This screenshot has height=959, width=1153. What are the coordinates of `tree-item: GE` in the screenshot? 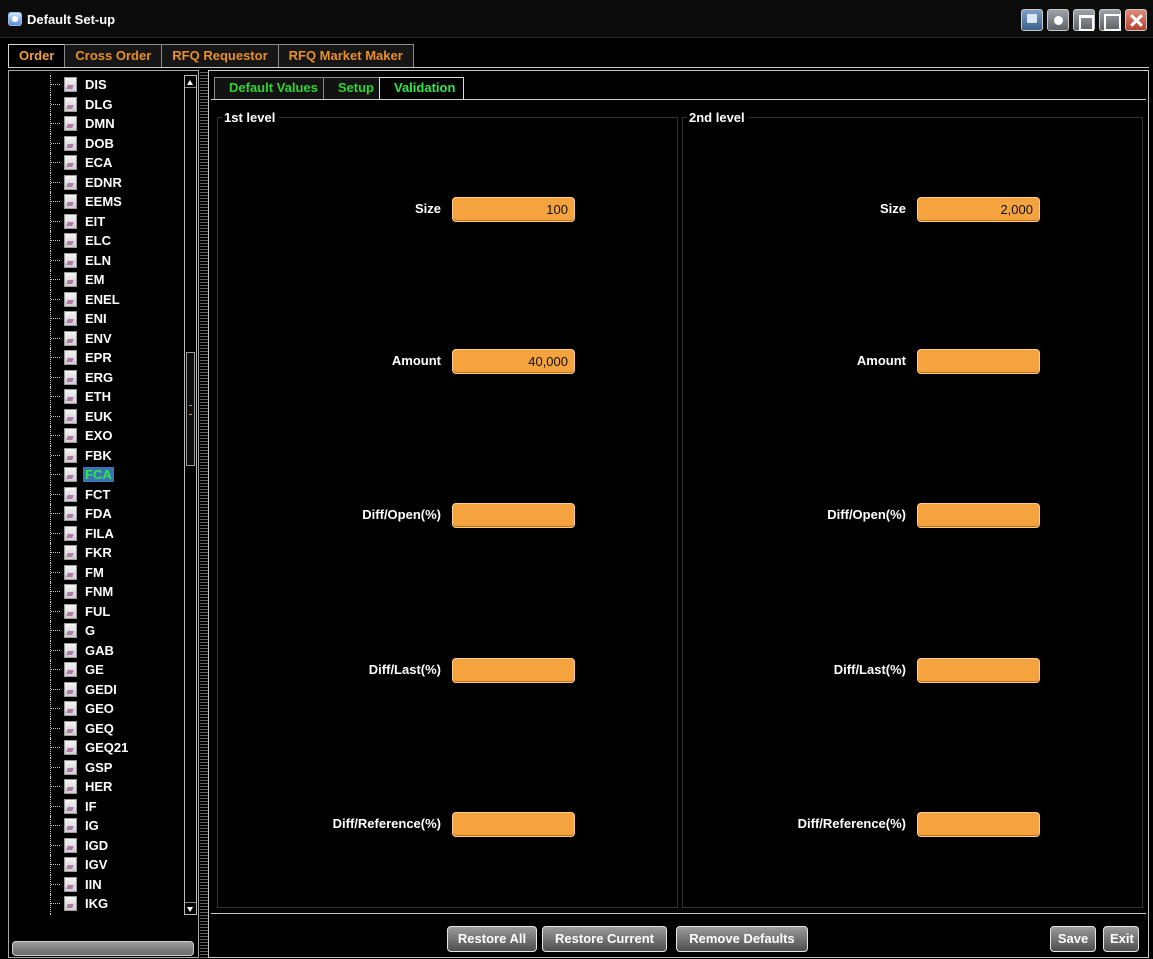 It's located at (95, 670).